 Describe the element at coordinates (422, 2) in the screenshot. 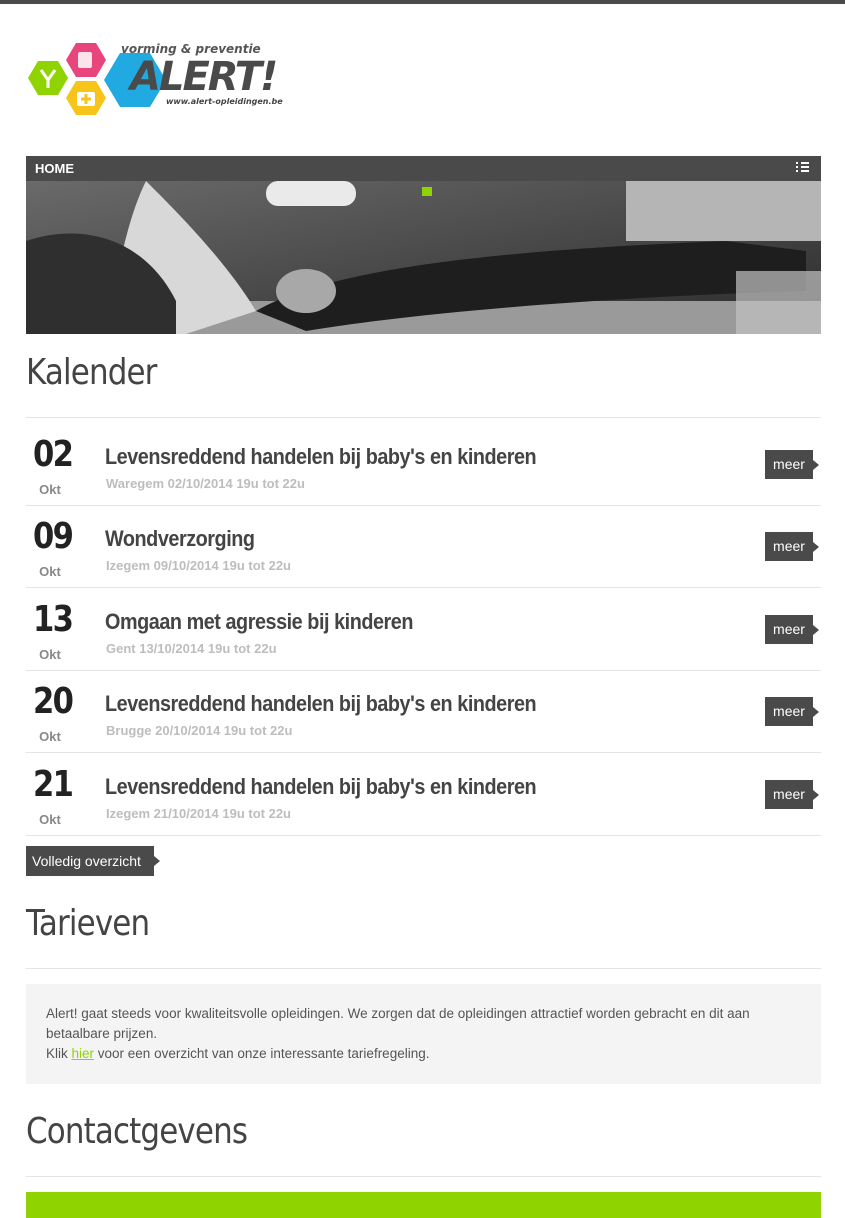

I see `top-bar` at that location.